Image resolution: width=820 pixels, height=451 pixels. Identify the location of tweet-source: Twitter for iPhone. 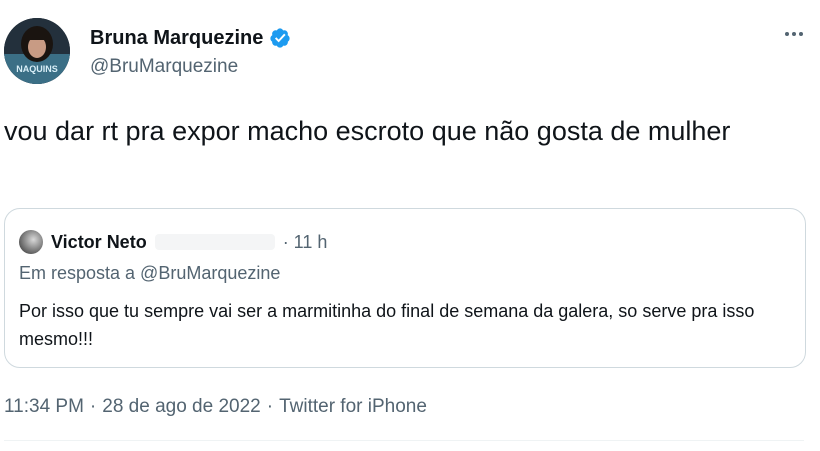
(353, 407).